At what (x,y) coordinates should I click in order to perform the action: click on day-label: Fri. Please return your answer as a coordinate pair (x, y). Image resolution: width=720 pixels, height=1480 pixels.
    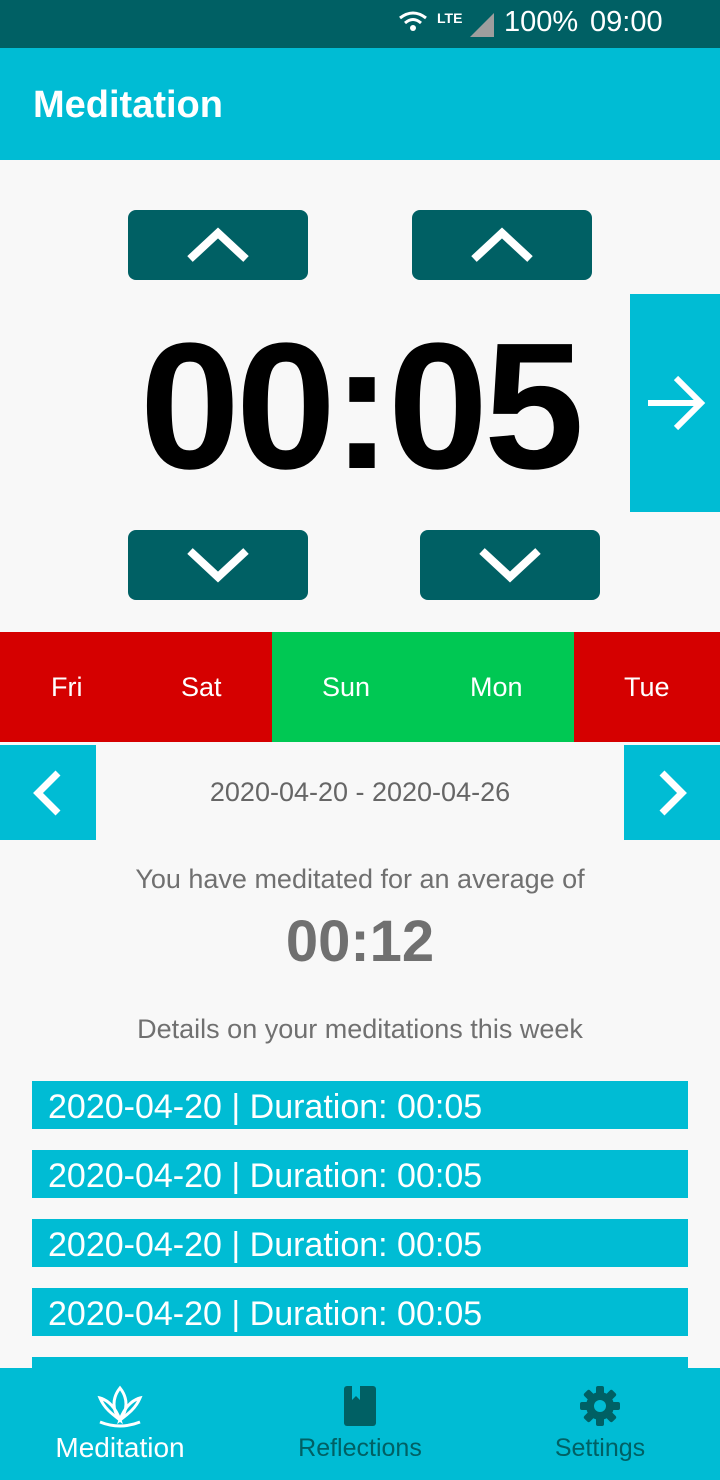
    Looking at the image, I should click on (67, 687).